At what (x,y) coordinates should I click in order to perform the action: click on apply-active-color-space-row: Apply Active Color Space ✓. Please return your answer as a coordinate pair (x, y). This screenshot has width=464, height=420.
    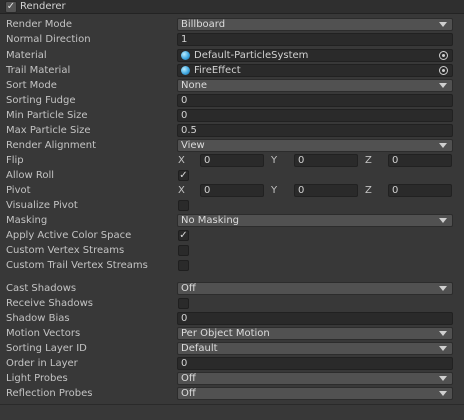
    Looking at the image, I should click on (232, 235).